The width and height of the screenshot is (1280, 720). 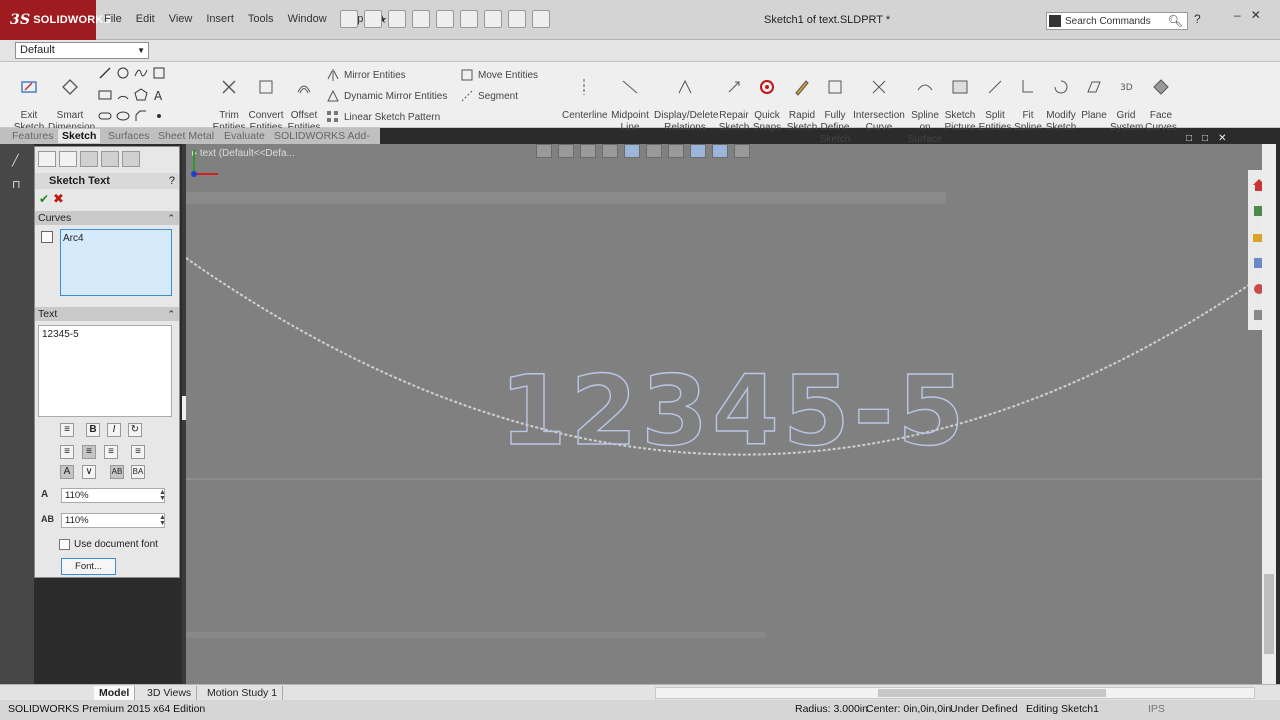 I want to click on hide-show-items-icon, so click(x=676, y=151).